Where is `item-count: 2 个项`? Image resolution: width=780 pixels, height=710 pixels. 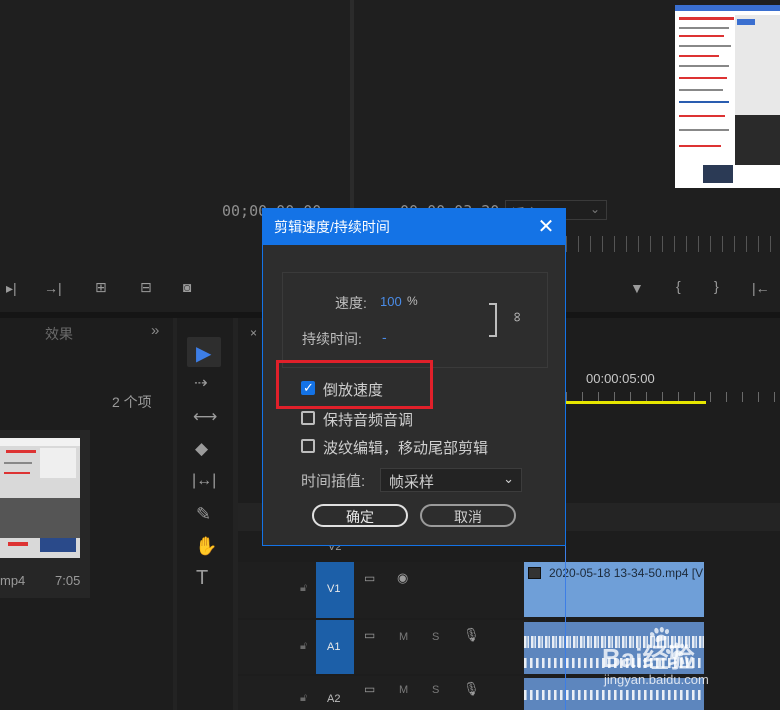
item-count: 2 个项 is located at coordinates (132, 402).